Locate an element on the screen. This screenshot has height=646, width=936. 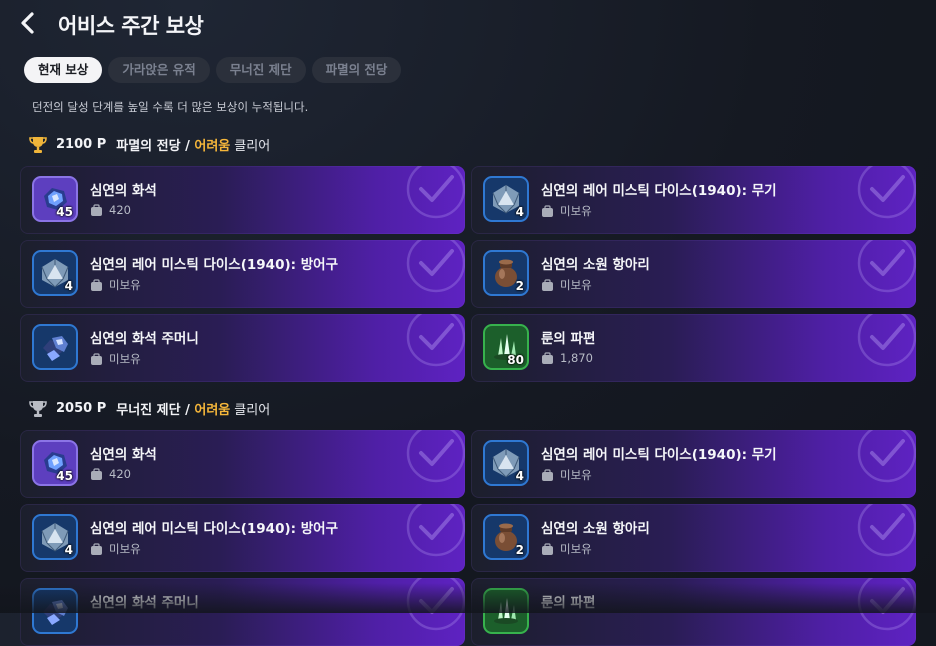
trophy-silver-icon is located at coordinates (38, 408).